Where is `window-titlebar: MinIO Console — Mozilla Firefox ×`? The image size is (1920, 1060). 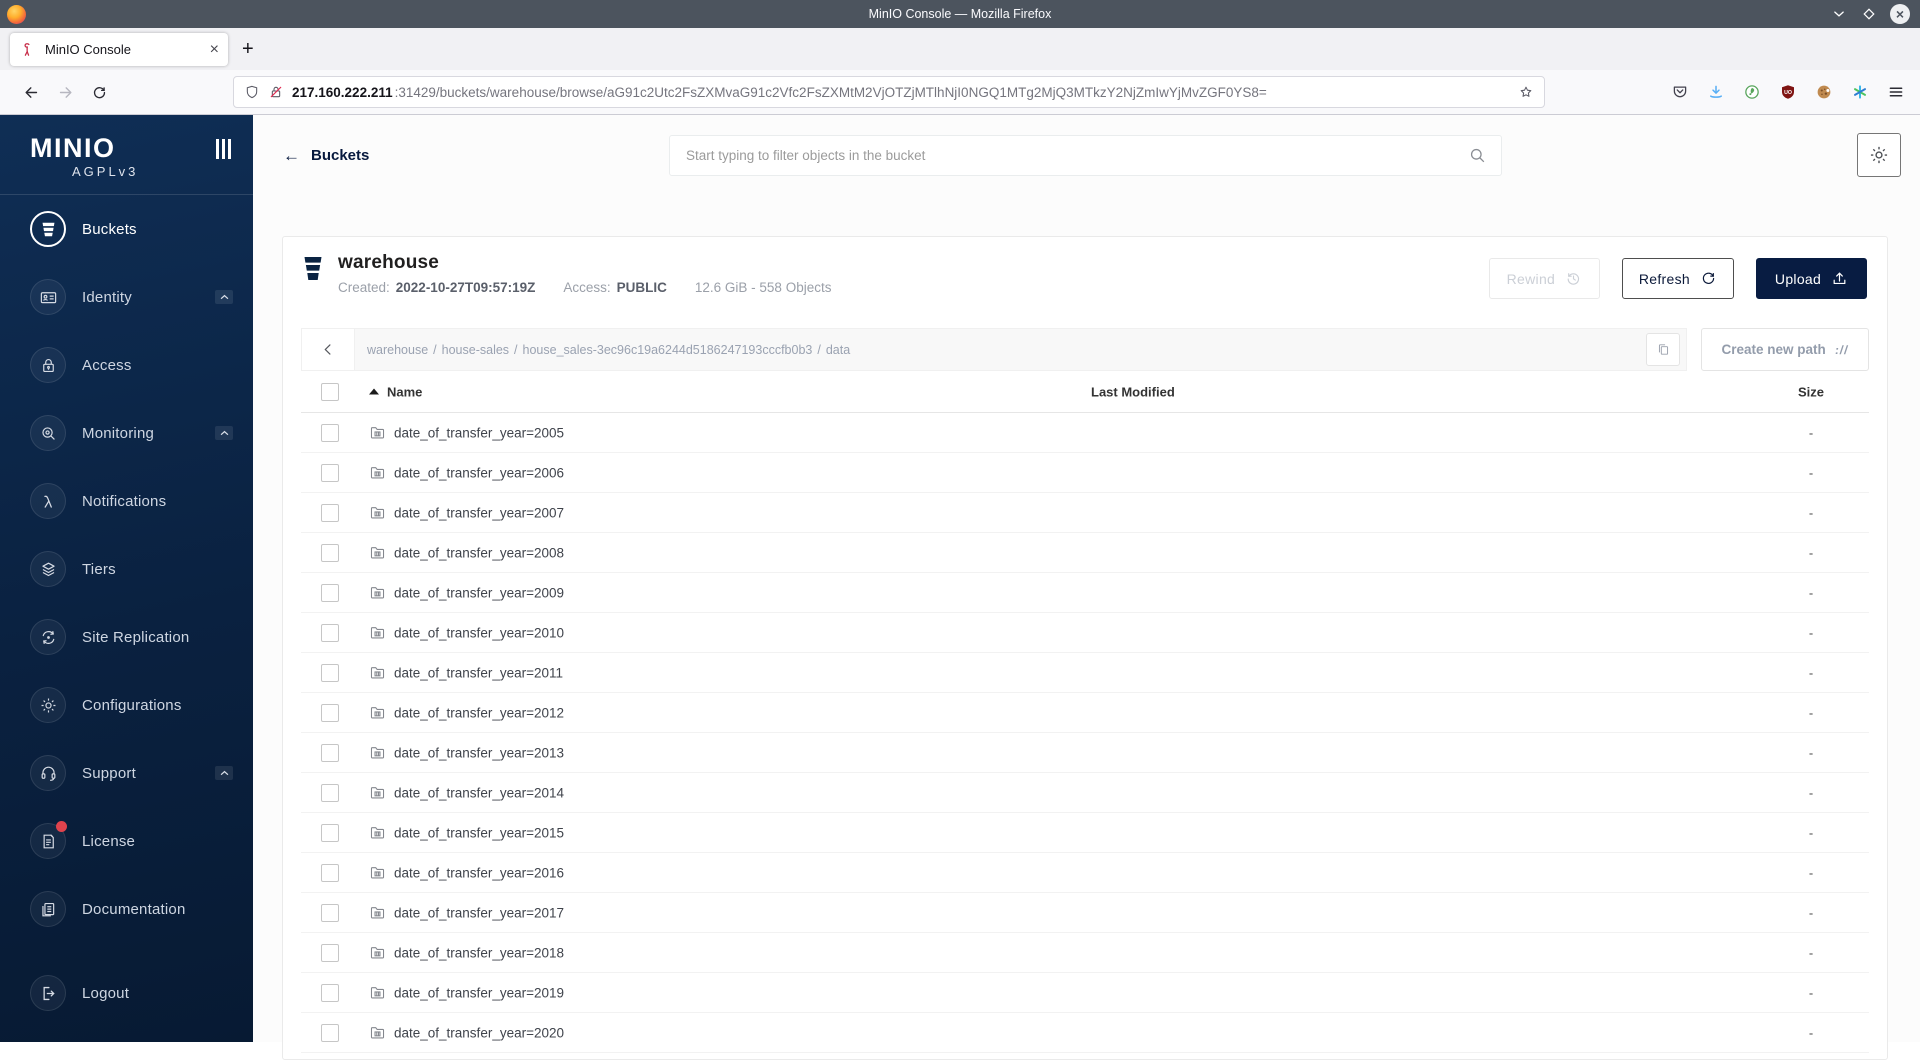 window-titlebar: MinIO Console — Mozilla Firefox × is located at coordinates (960, 14).